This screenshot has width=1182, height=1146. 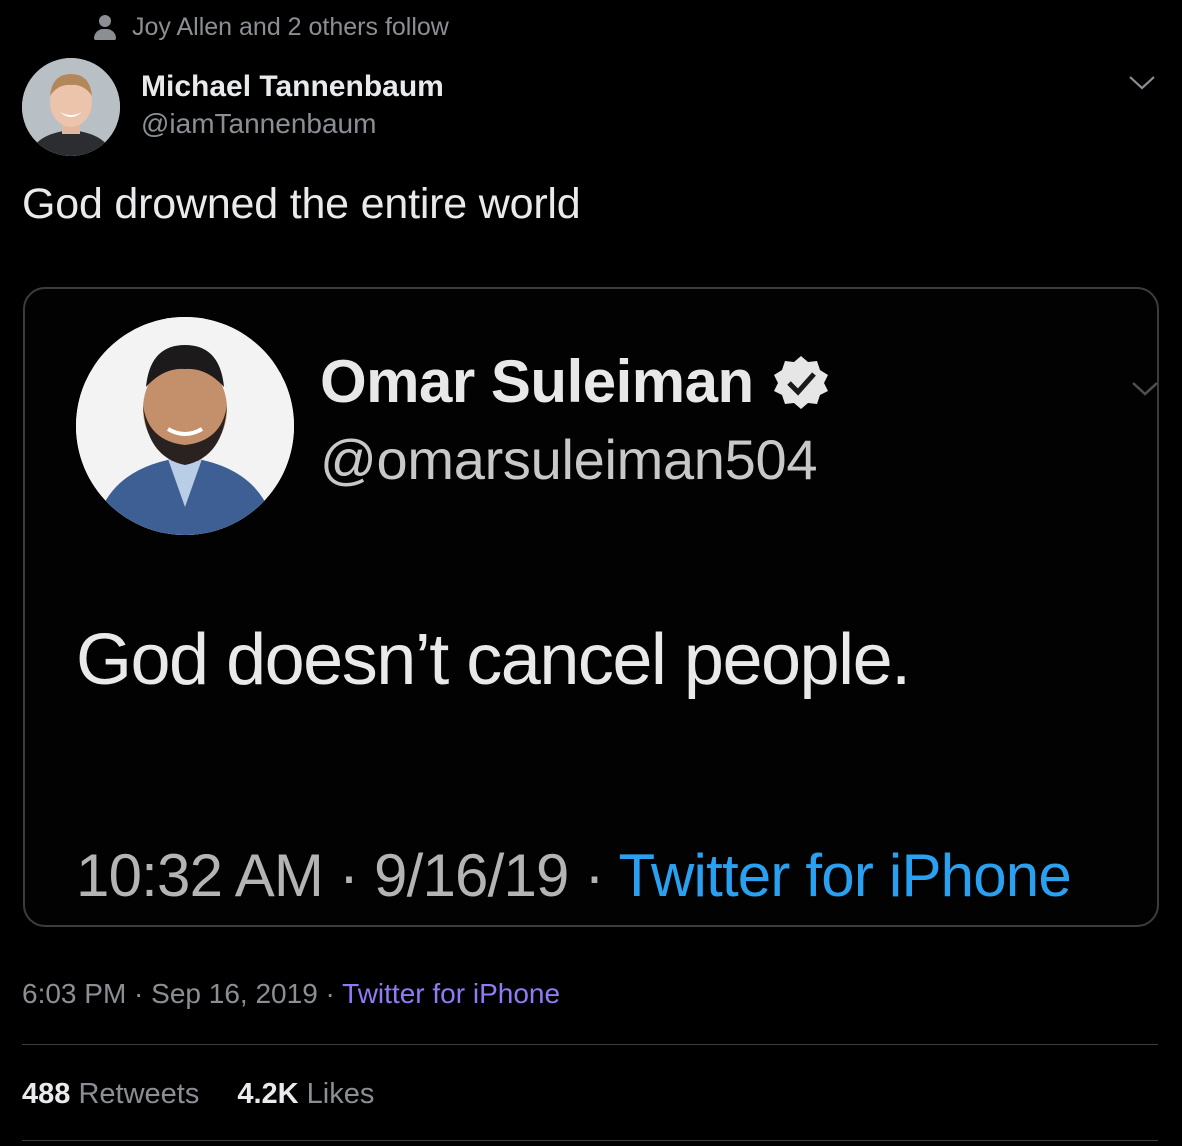 I want to click on likes-stat: 4.2K Likes, so click(x=305, y=1094).